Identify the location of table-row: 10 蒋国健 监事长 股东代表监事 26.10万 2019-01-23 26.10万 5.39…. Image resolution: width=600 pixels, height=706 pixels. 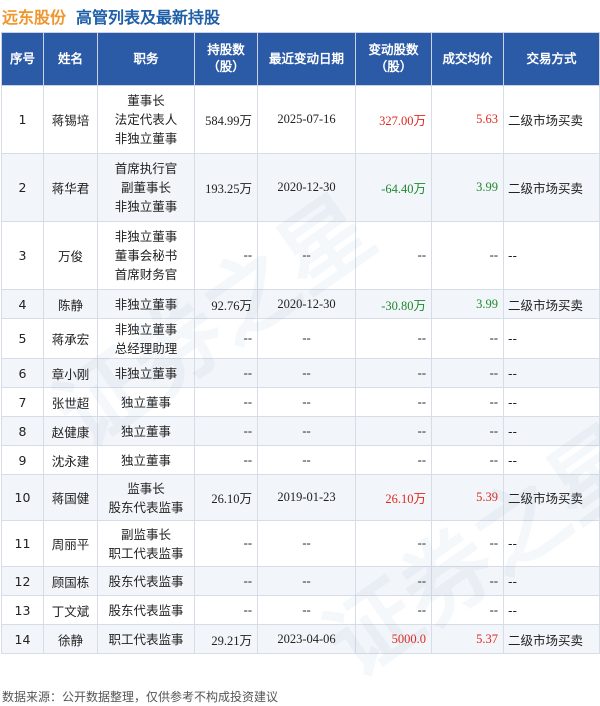
(300, 497).